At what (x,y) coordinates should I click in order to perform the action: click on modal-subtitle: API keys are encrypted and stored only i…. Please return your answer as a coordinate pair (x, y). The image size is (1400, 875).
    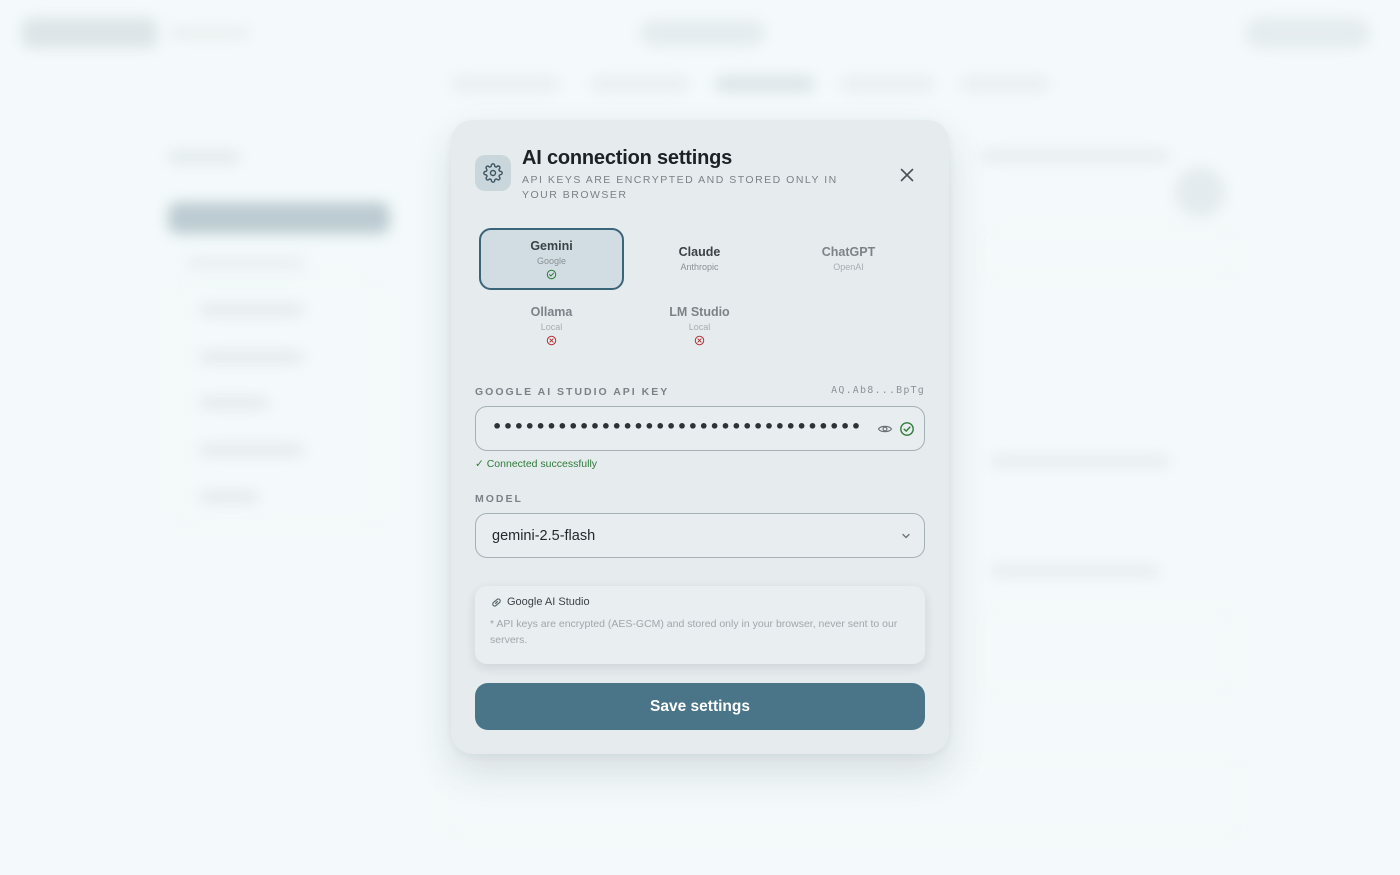
    Looking at the image, I should click on (680, 187).